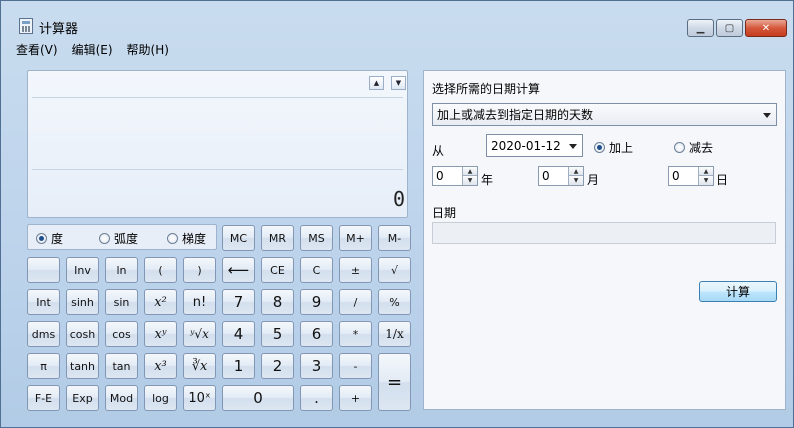  Describe the element at coordinates (26, 26) in the screenshot. I see `calculator-icon` at that location.